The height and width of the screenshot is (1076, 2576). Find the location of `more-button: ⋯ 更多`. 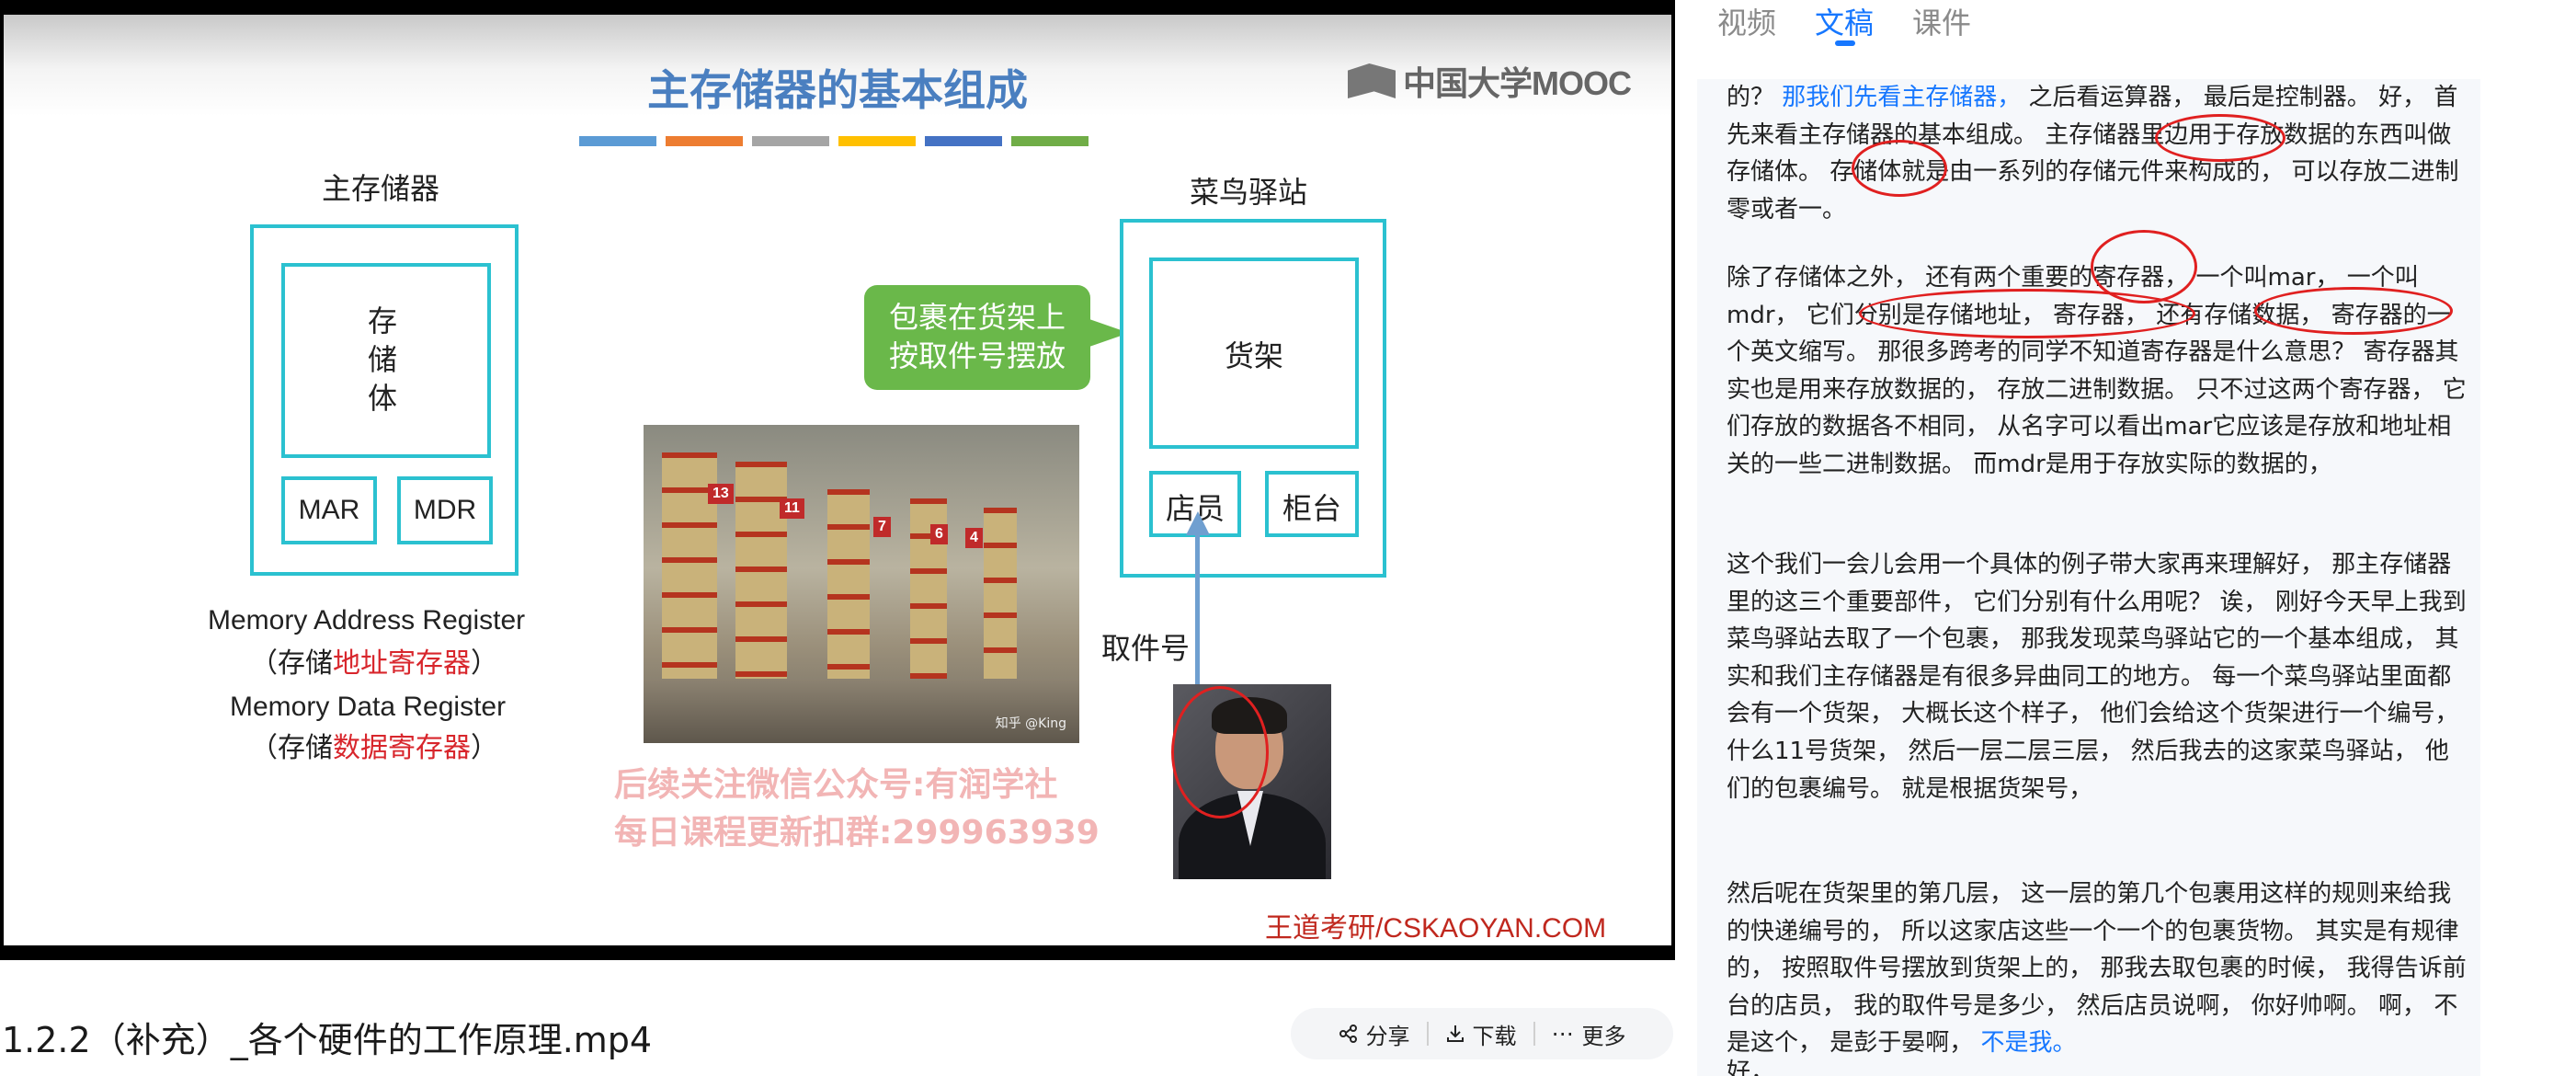

more-button: ⋯ 更多 is located at coordinates (1589, 1034).